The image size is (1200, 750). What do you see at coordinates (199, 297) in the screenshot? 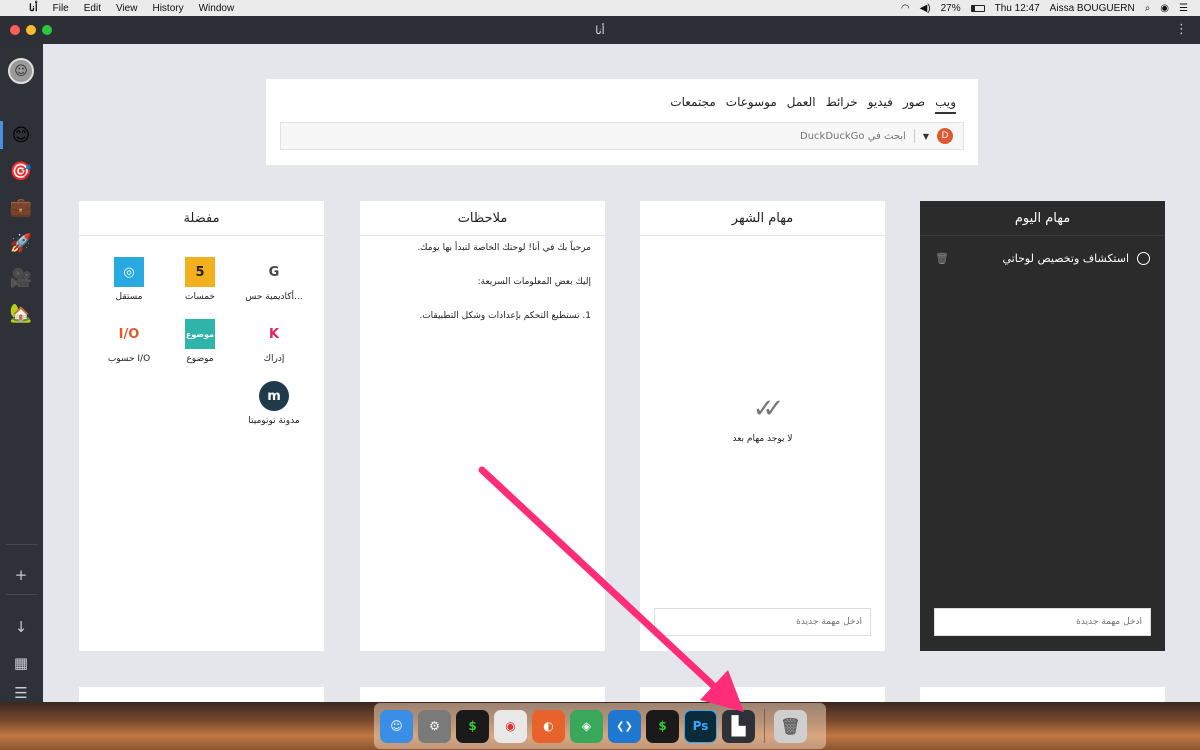
I see `favorite-label: خمسات` at bounding box center [199, 297].